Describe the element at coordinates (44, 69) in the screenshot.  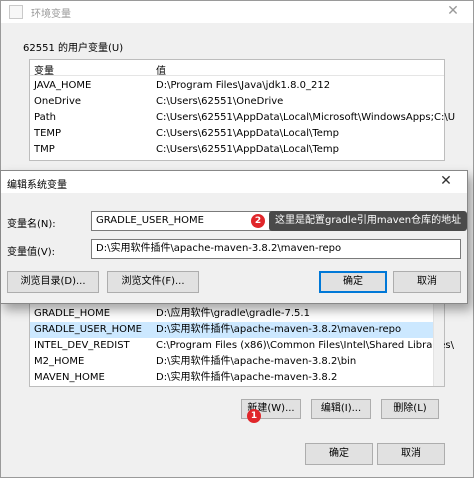
I see `col-header-variable: 变量` at that location.